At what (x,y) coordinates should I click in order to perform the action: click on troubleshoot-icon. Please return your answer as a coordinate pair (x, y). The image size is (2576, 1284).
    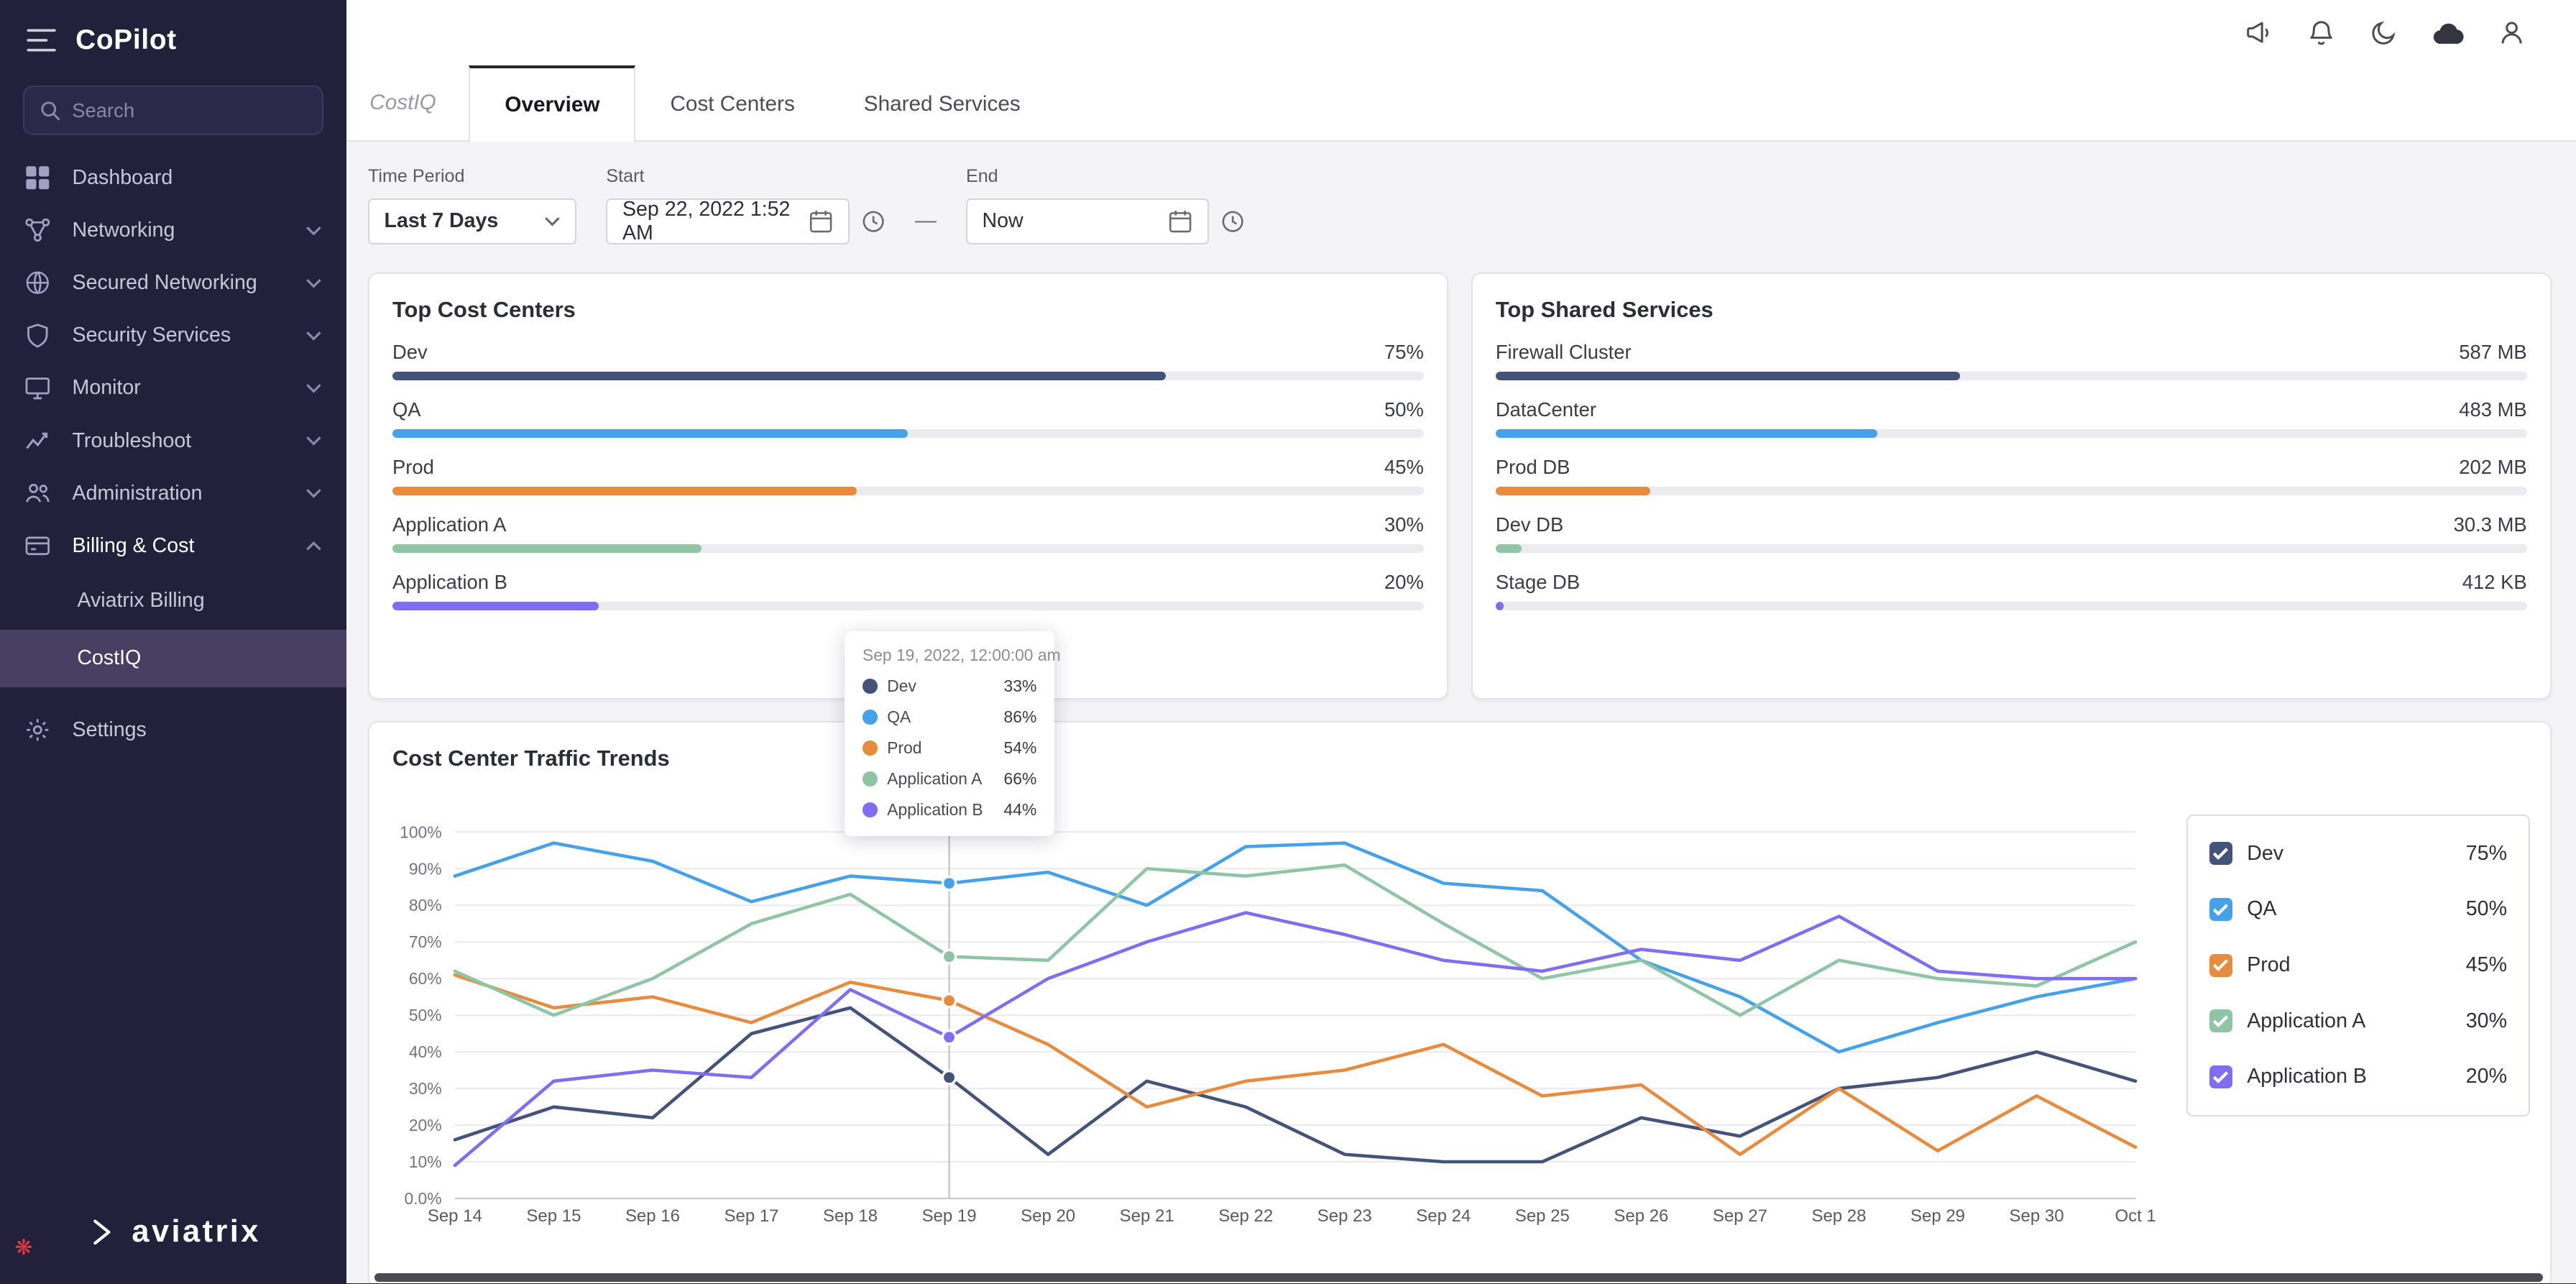
    Looking at the image, I should click on (37, 441).